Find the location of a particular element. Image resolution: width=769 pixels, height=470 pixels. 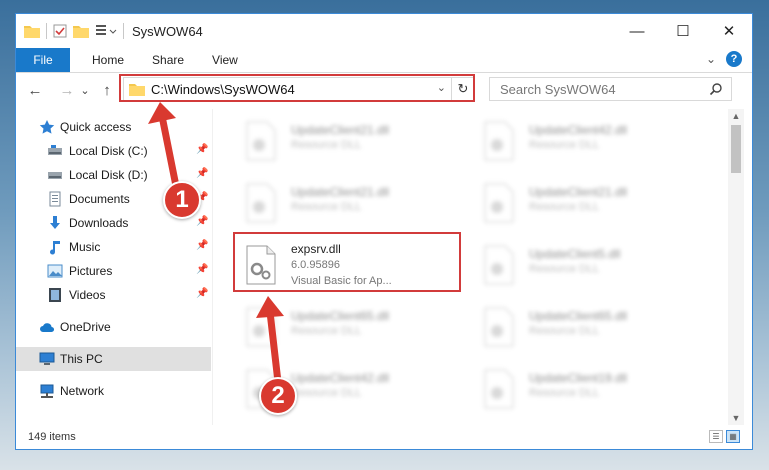

step-1-badge: 1 is located at coordinates (182, 200).